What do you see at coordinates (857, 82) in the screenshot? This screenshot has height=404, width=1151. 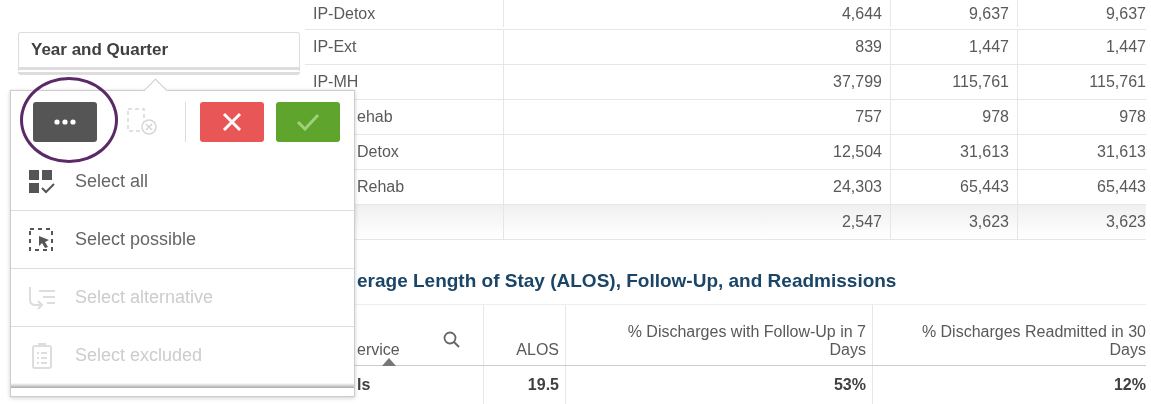 I see `table-cell: 37,799` at bounding box center [857, 82].